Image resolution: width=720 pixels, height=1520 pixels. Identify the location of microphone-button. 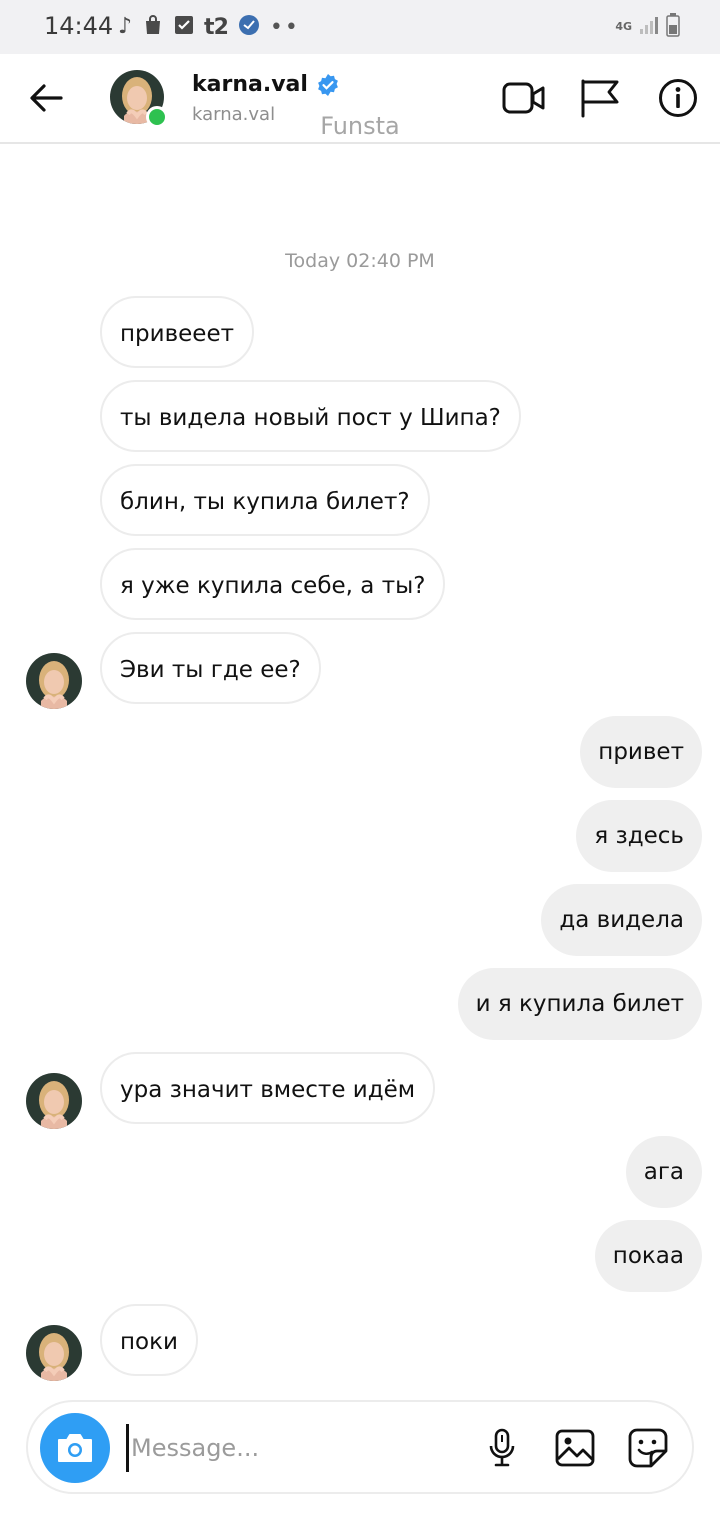
(502, 1448).